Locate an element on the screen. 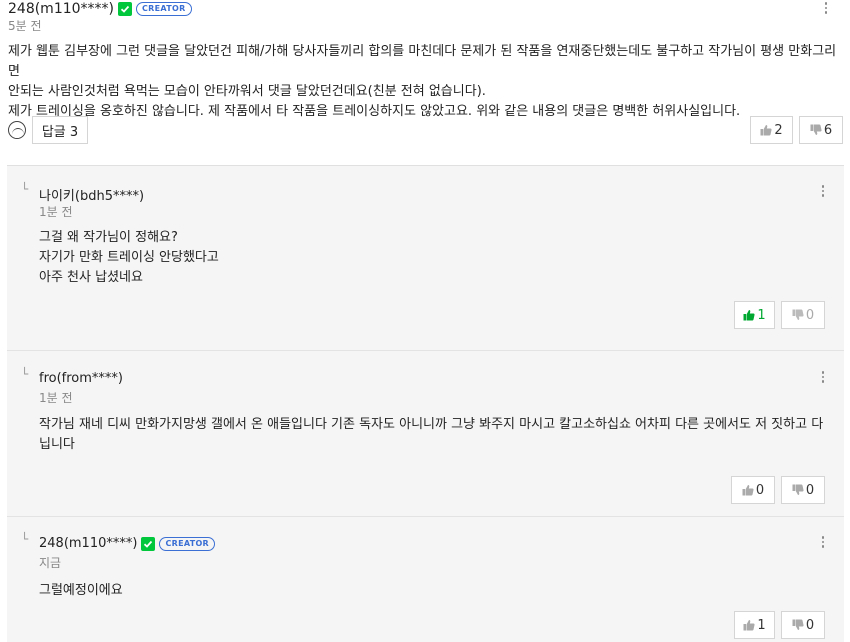  reply-author-row: fro(from****) is located at coordinates (81, 378).